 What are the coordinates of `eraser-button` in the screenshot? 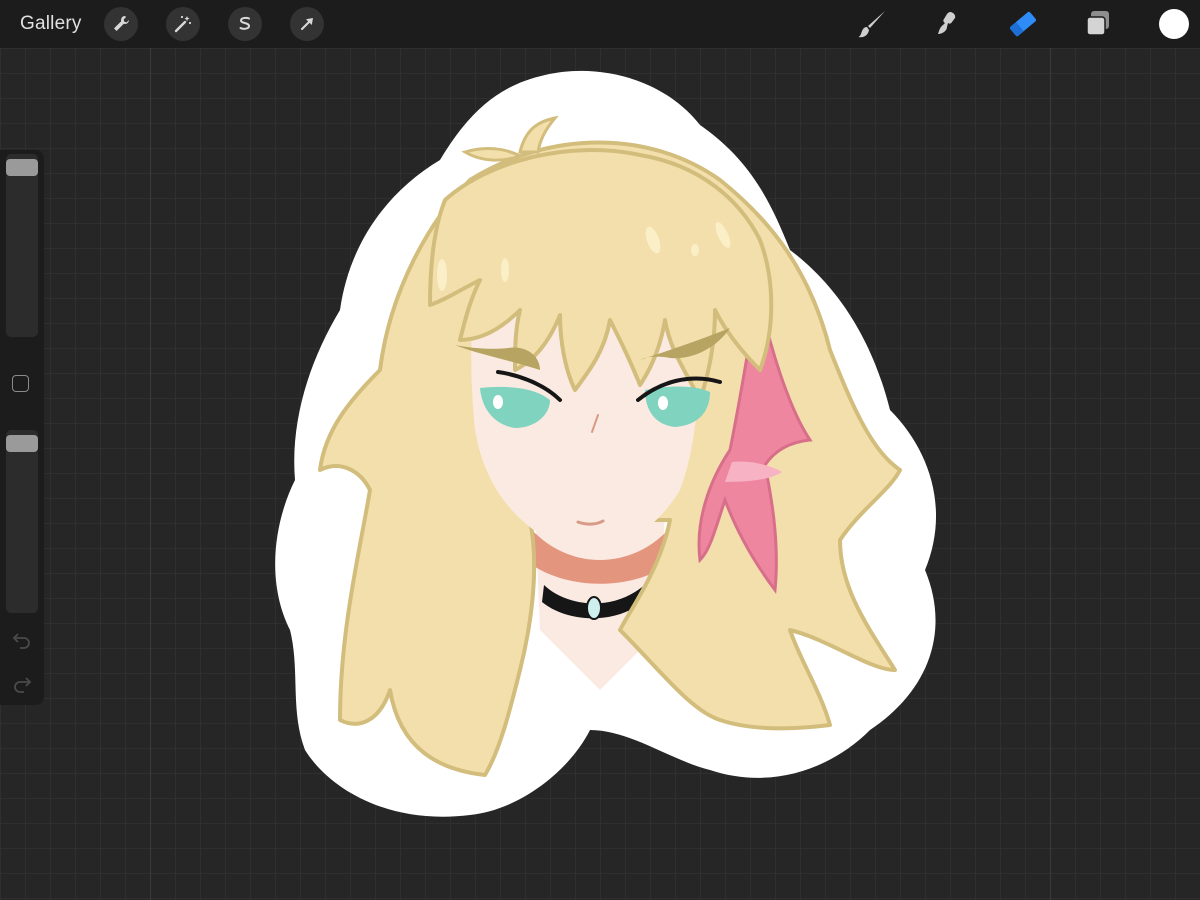 It's located at (1023, 24).